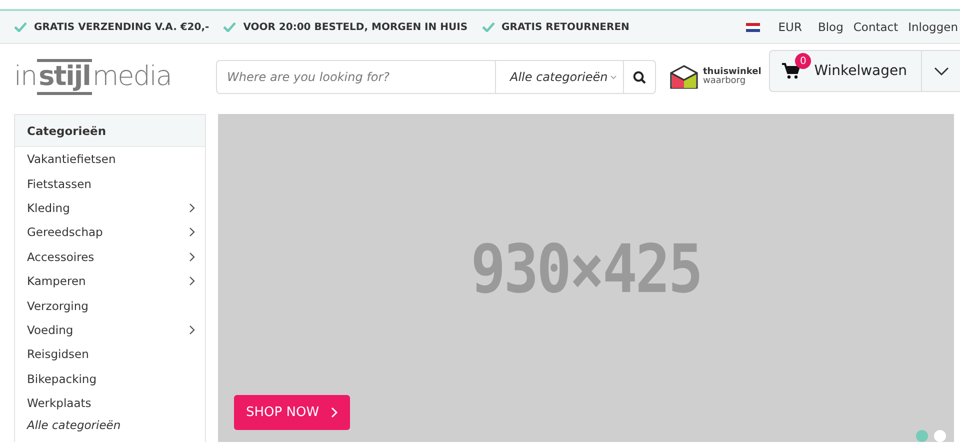  Describe the element at coordinates (102, 77) in the screenshot. I see `site-logo: instijlmedia` at that location.